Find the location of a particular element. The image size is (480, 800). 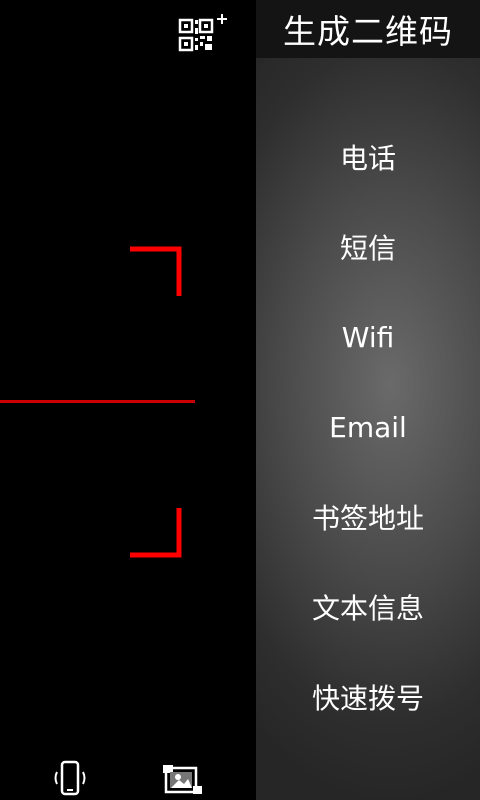

gallery-icon is located at coordinates (182, 779).